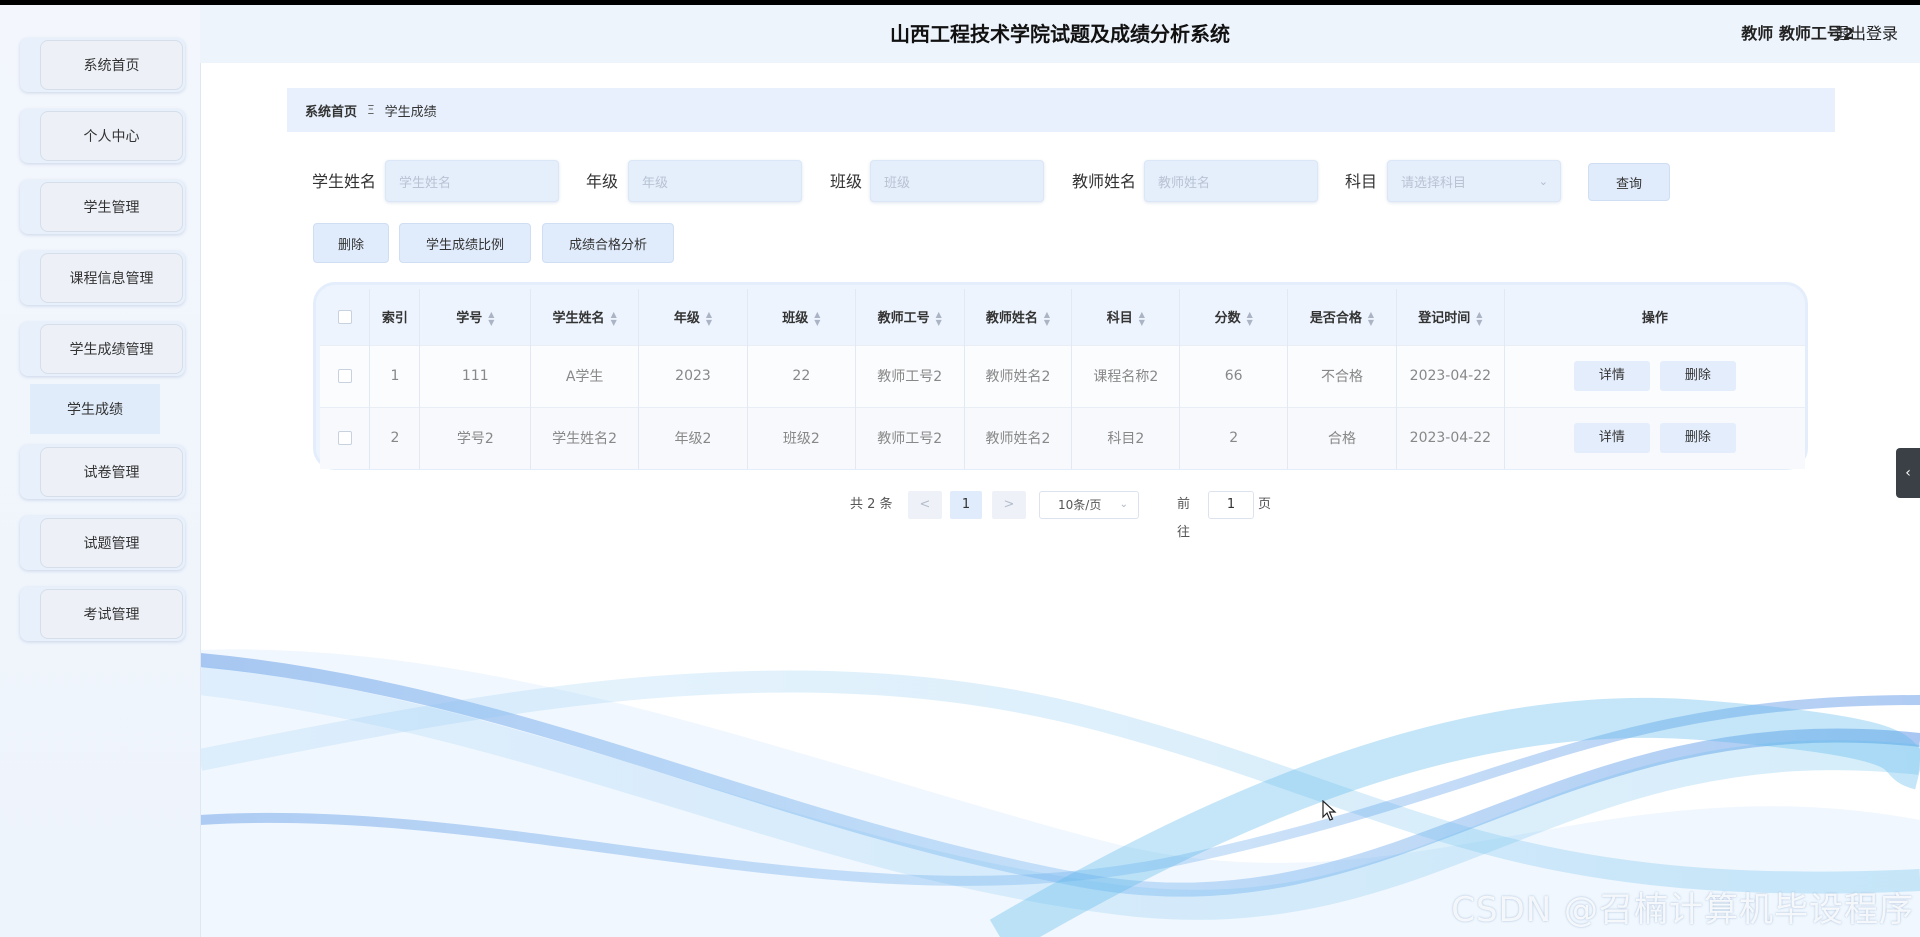 Image resolution: width=1920 pixels, height=937 pixels. I want to click on col-index: 索引, so click(395, 317).